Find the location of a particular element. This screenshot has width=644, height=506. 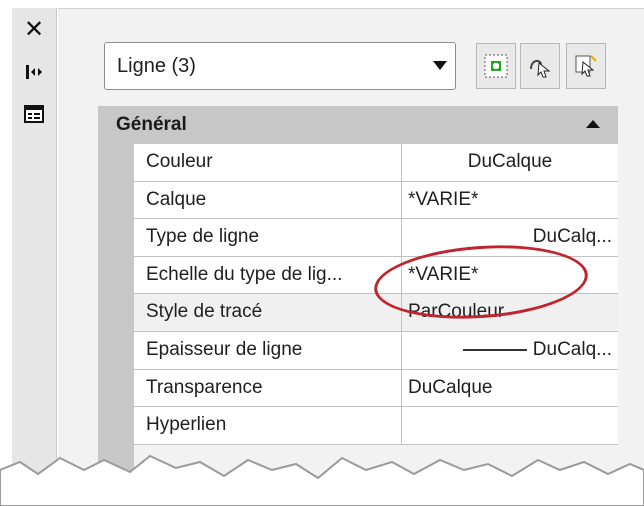

property-label: Type de ligne is located at coordinates (268, 237).